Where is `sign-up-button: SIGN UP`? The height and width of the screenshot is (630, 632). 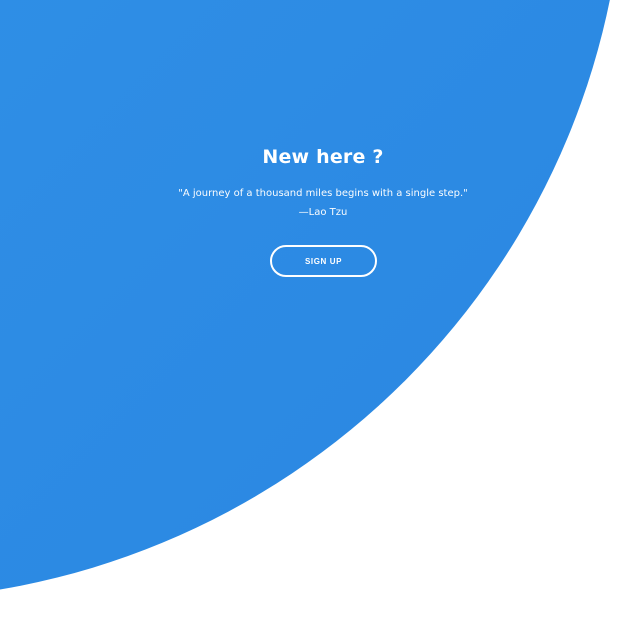
sign-up-button: SIGN UP is located at coordinates (323, 261).